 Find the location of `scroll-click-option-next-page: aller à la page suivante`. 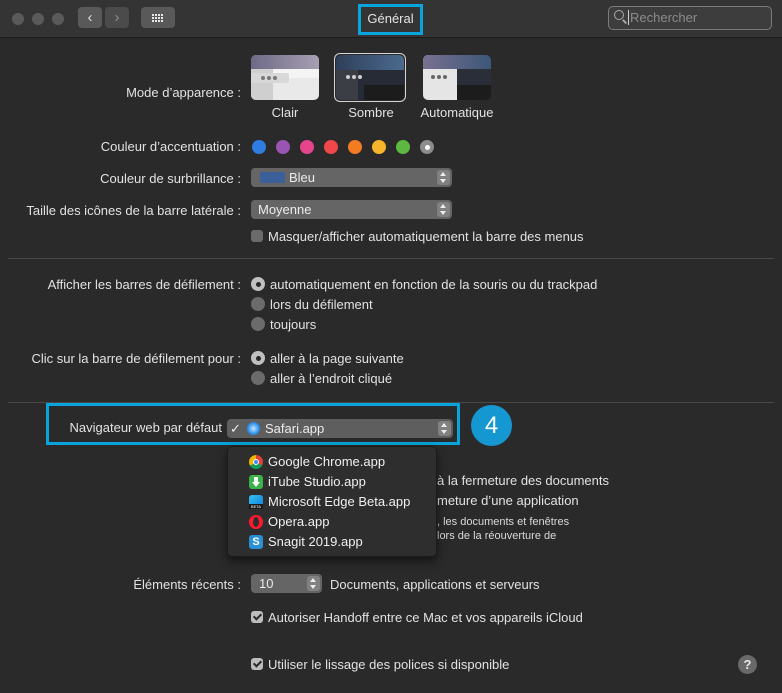

scroll-click-option-next-page: aller à la page suivante is located at coordinates (337, 358).